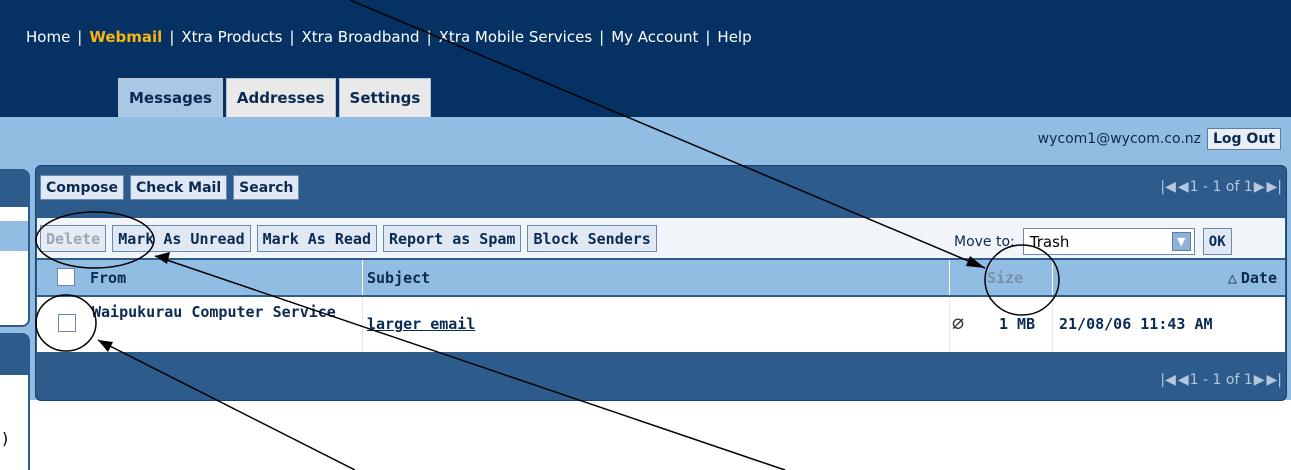 Image resolution: width=1291 pixels, height=470 pixels. What do you see at coordinates (958, 323) in the screenshot?
I see `paperclip-icon: ⌀` at bounding box center [958, 323].